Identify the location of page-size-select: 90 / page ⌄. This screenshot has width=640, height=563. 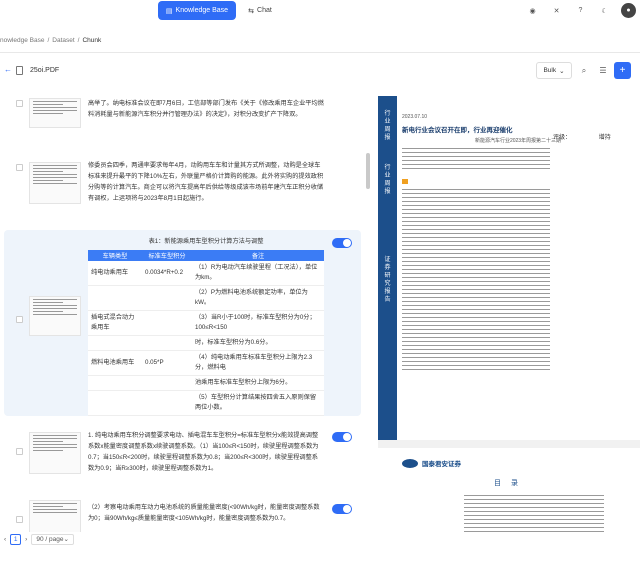
(52, 539).